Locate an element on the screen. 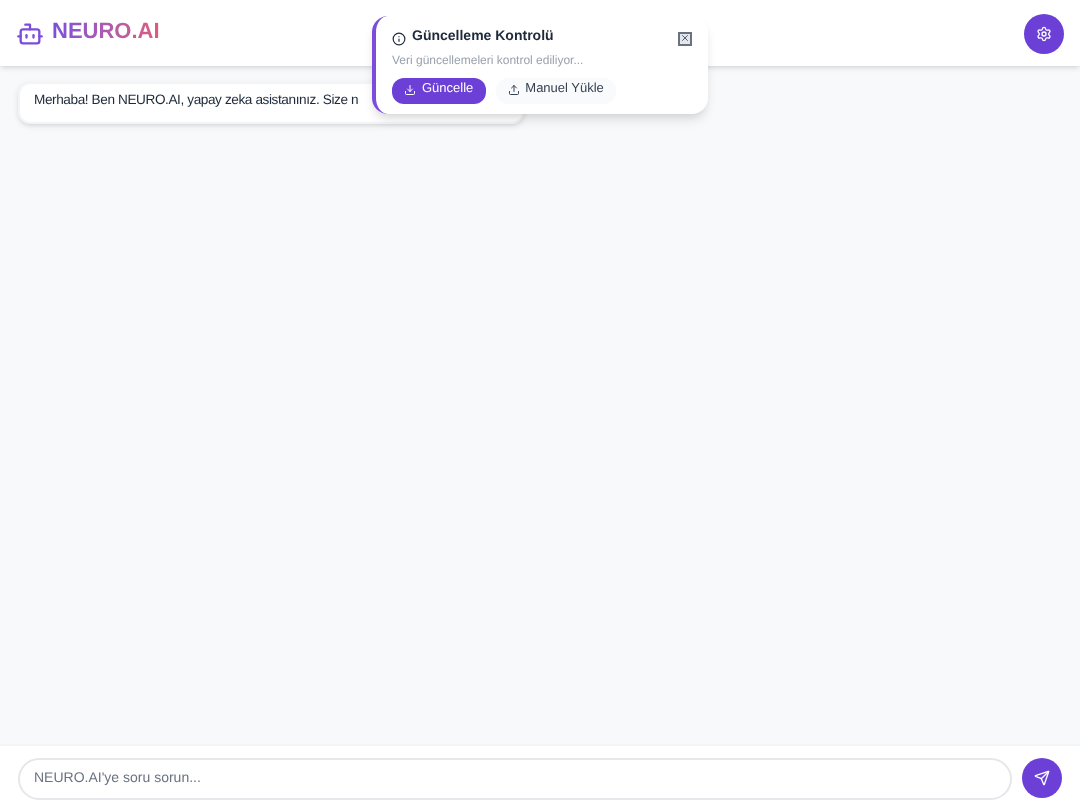 This screenshot has width=1080, height=810. settings-button is located at coordinates (1044, 33).